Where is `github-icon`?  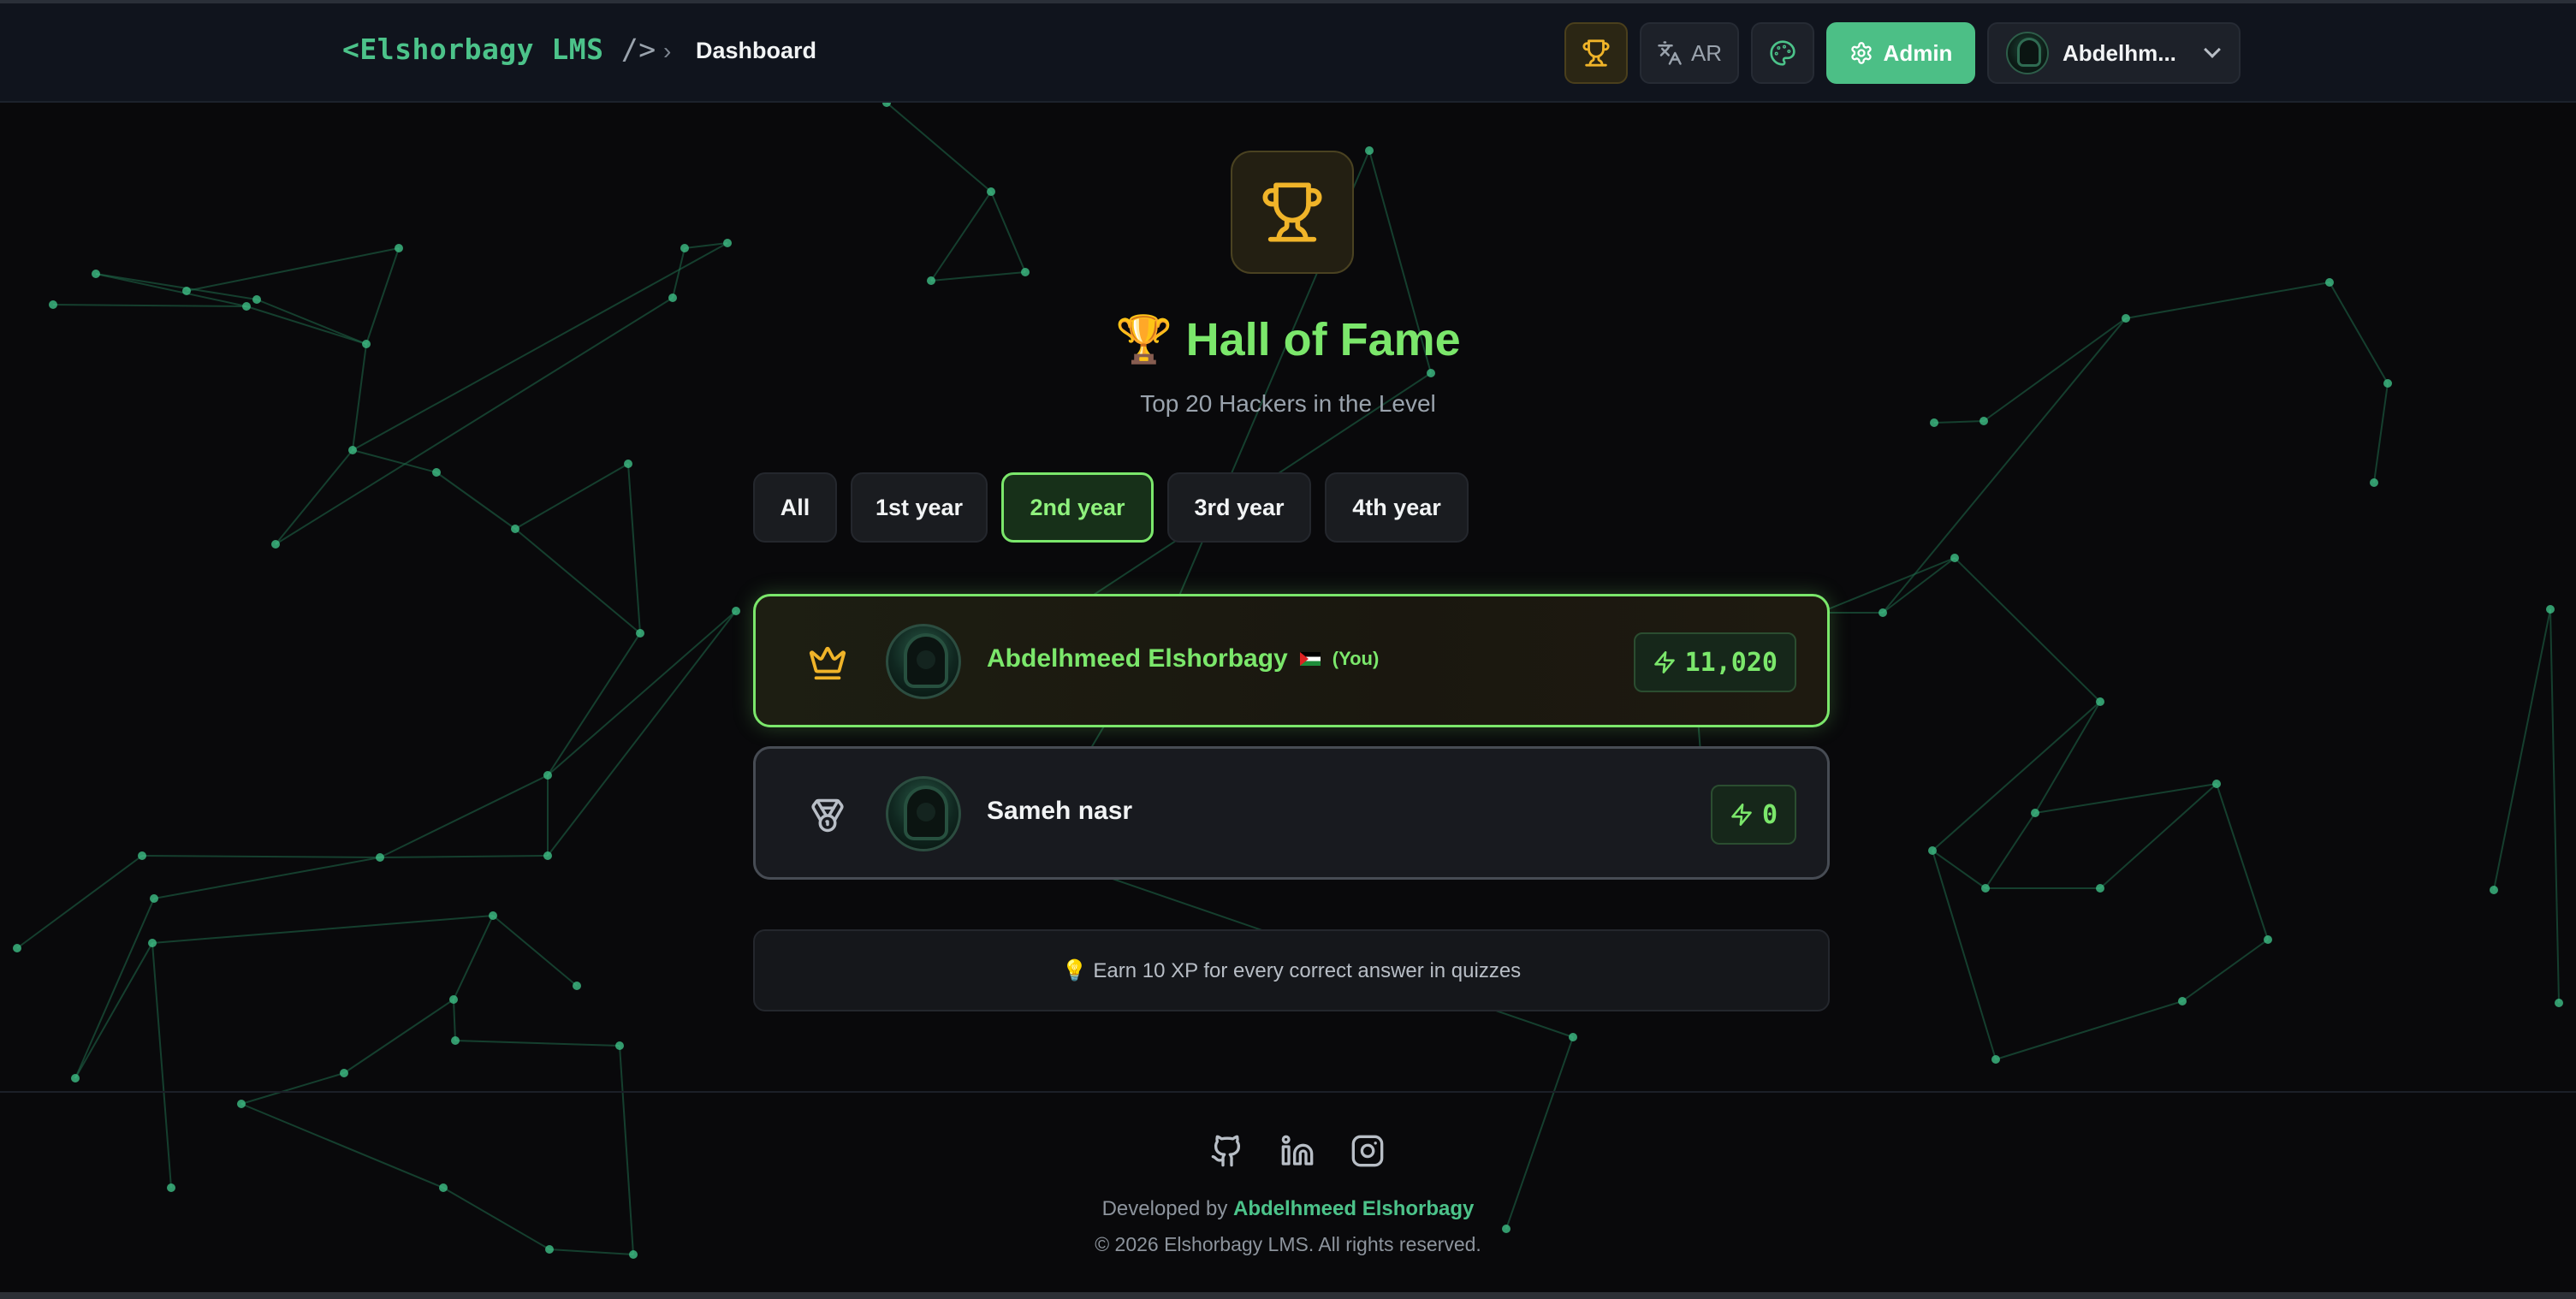 github-icon is located at coordinates (1227, 1151).